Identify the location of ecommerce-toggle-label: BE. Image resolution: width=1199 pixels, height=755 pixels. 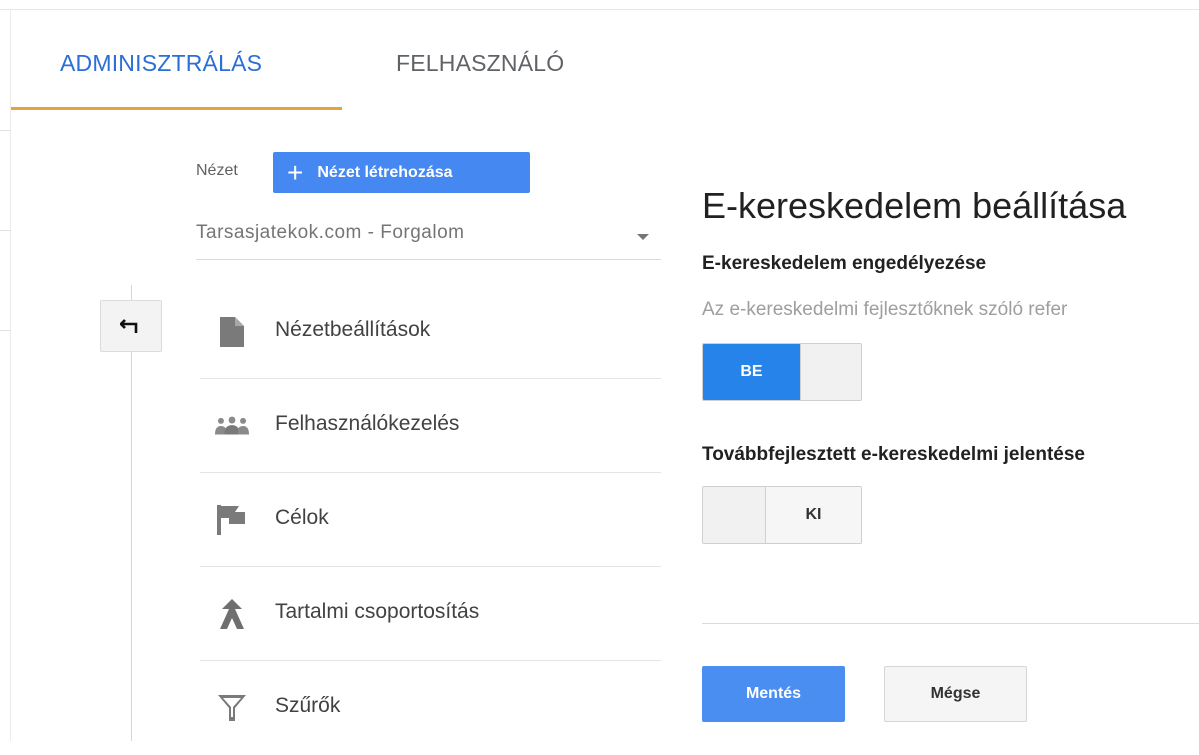
(751, 372).